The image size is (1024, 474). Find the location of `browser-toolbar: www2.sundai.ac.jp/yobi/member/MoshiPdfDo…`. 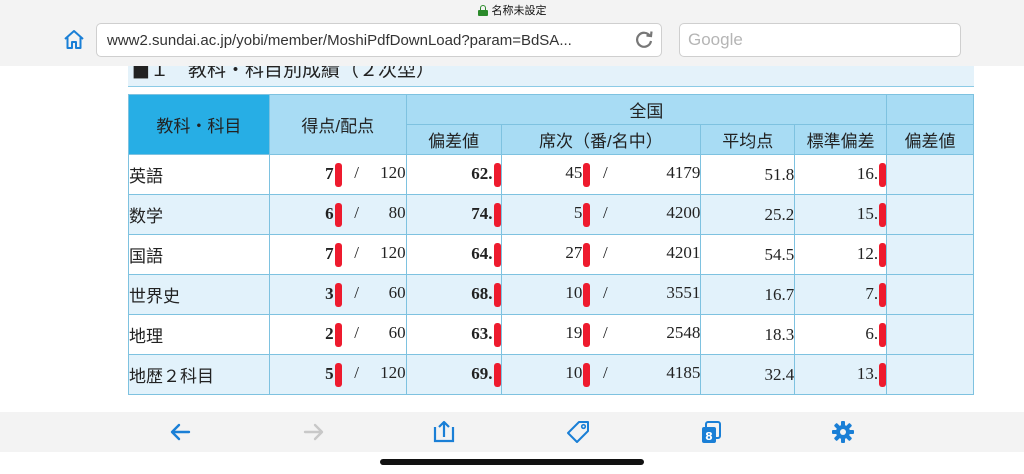

browser-toolbar: www2.sundai.ac.jp/yobi/member/MoshiPdfDo… is located at coordinates (512, 43).